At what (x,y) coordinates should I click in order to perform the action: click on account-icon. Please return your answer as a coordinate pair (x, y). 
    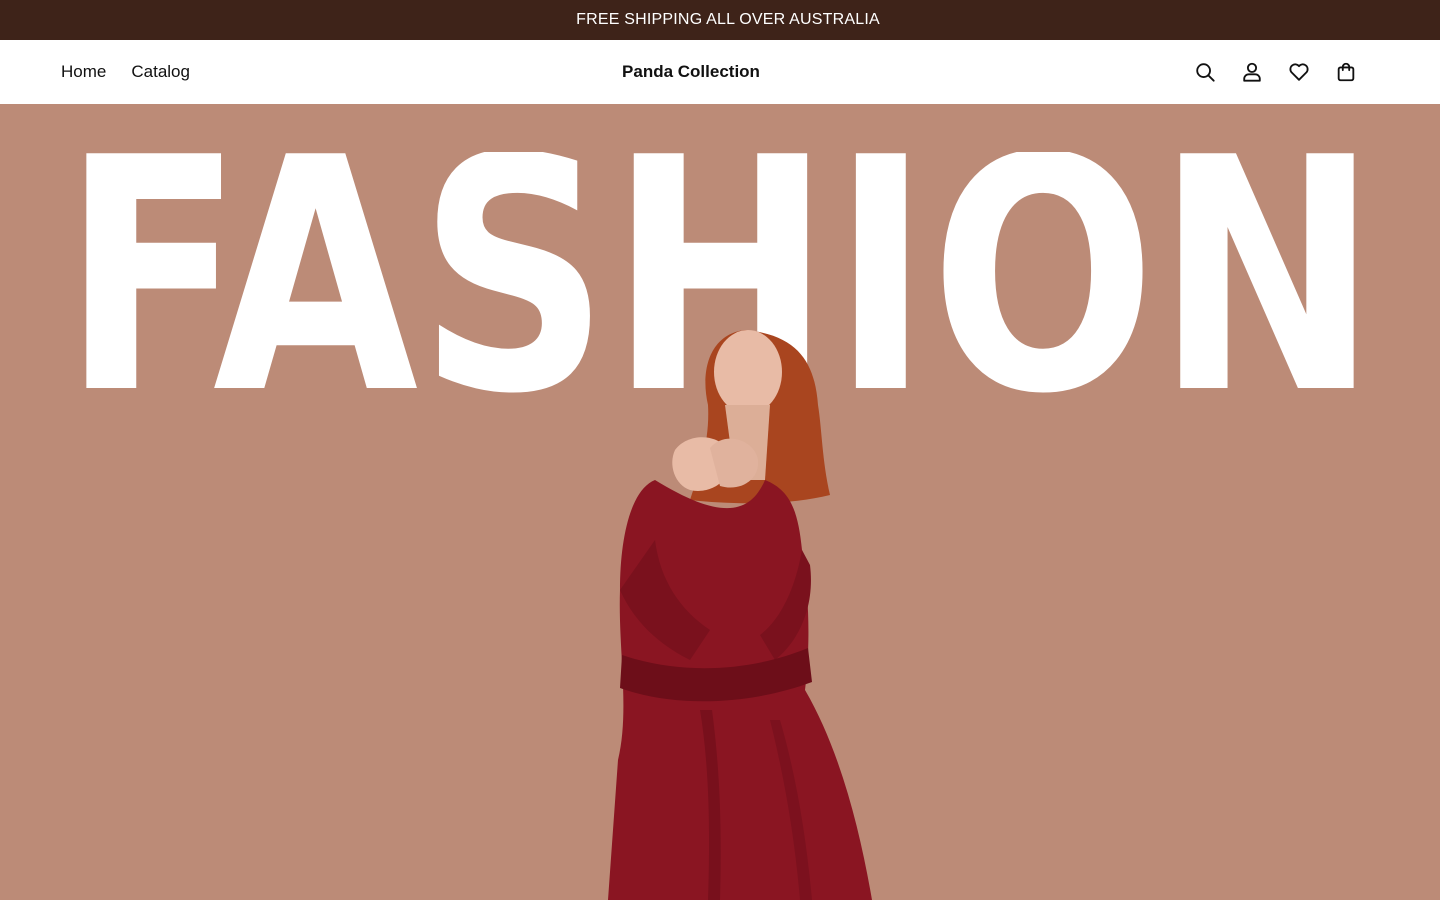
    Looking at the image, I should click on (1252, 72).